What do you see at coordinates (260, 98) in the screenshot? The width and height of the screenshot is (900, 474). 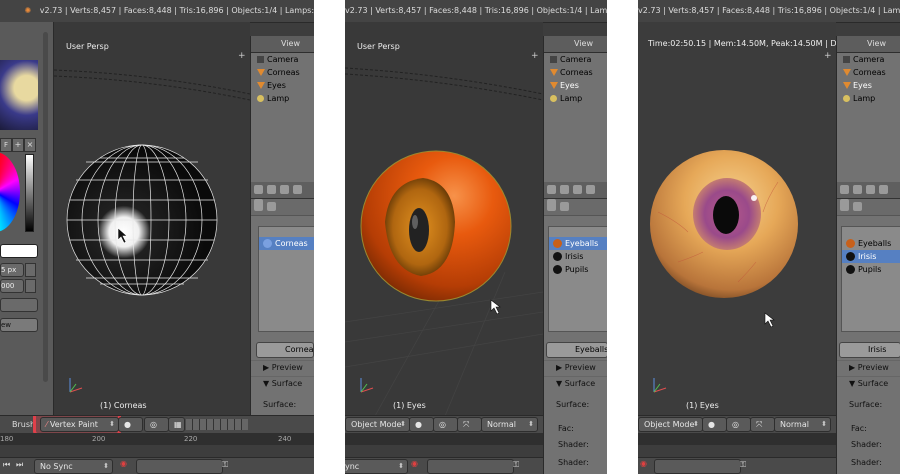 I see `lamp-icon` at bounding box center [260, 98].